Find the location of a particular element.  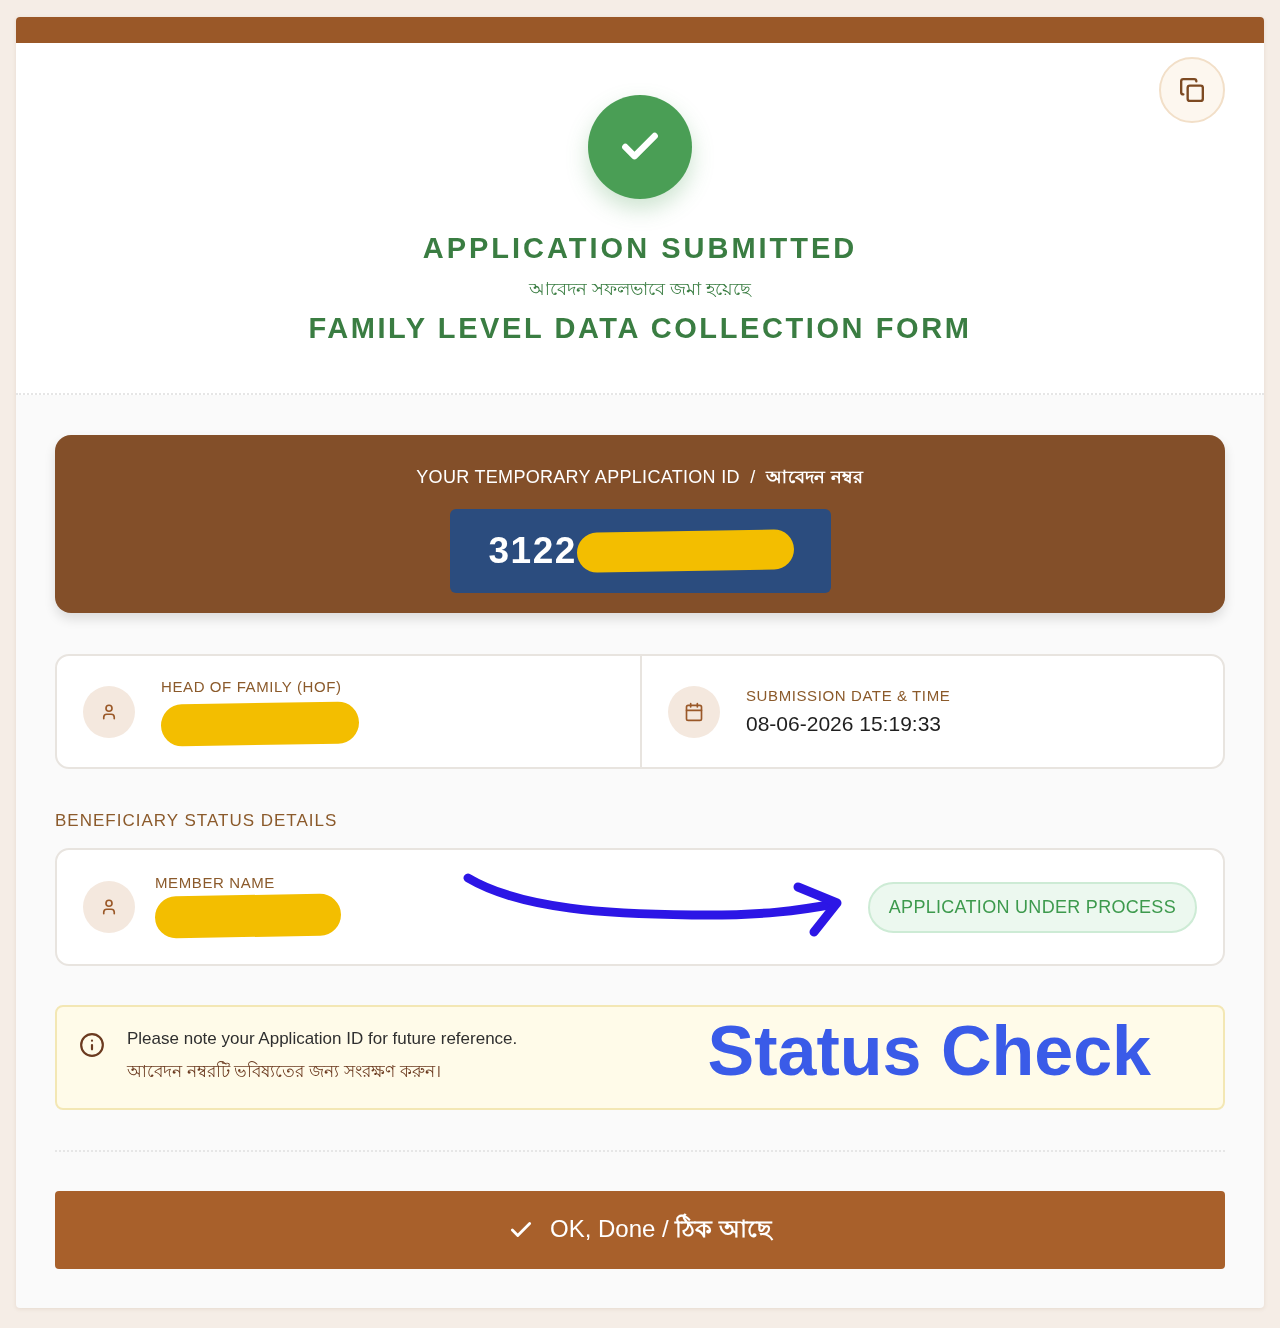

form-name: FAMILY LEVEL DATA COLLECTION FORM is located at coordinates (640, 328).